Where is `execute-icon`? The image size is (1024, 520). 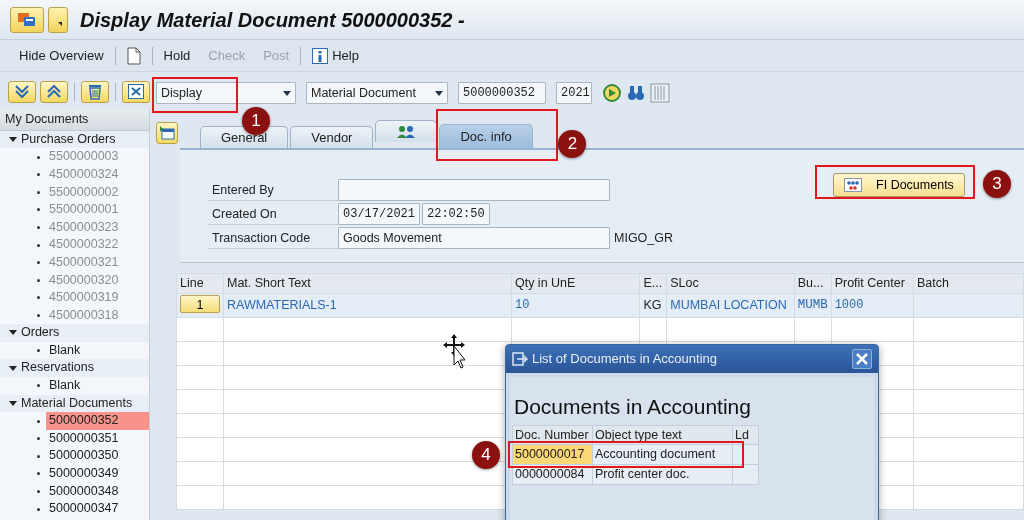
execute-icon is located at coordinates (612, 93).